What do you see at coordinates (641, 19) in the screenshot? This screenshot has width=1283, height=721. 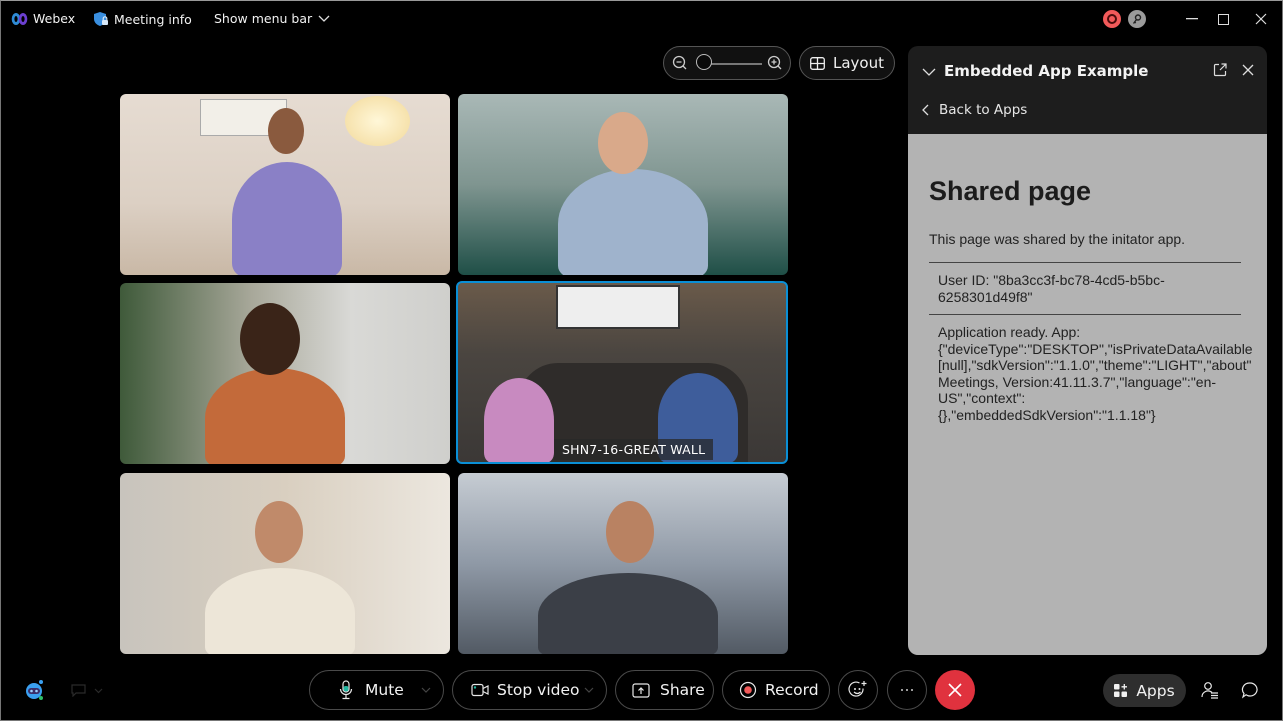 I see `title-bar: Webex Meeting info Show menu bar` at bounding box center [641, 19].